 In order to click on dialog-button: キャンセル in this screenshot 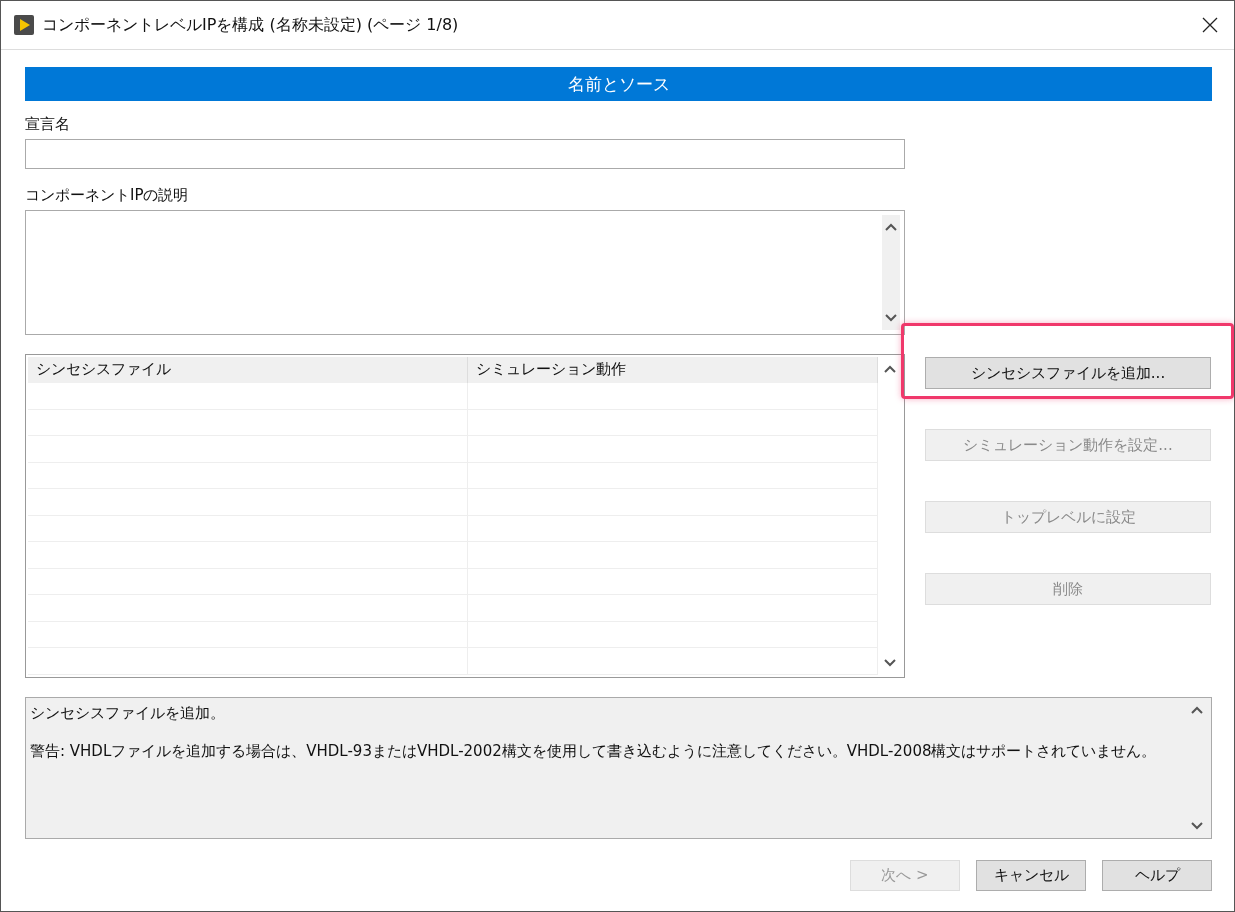, I will do `click(1031, 875)`.